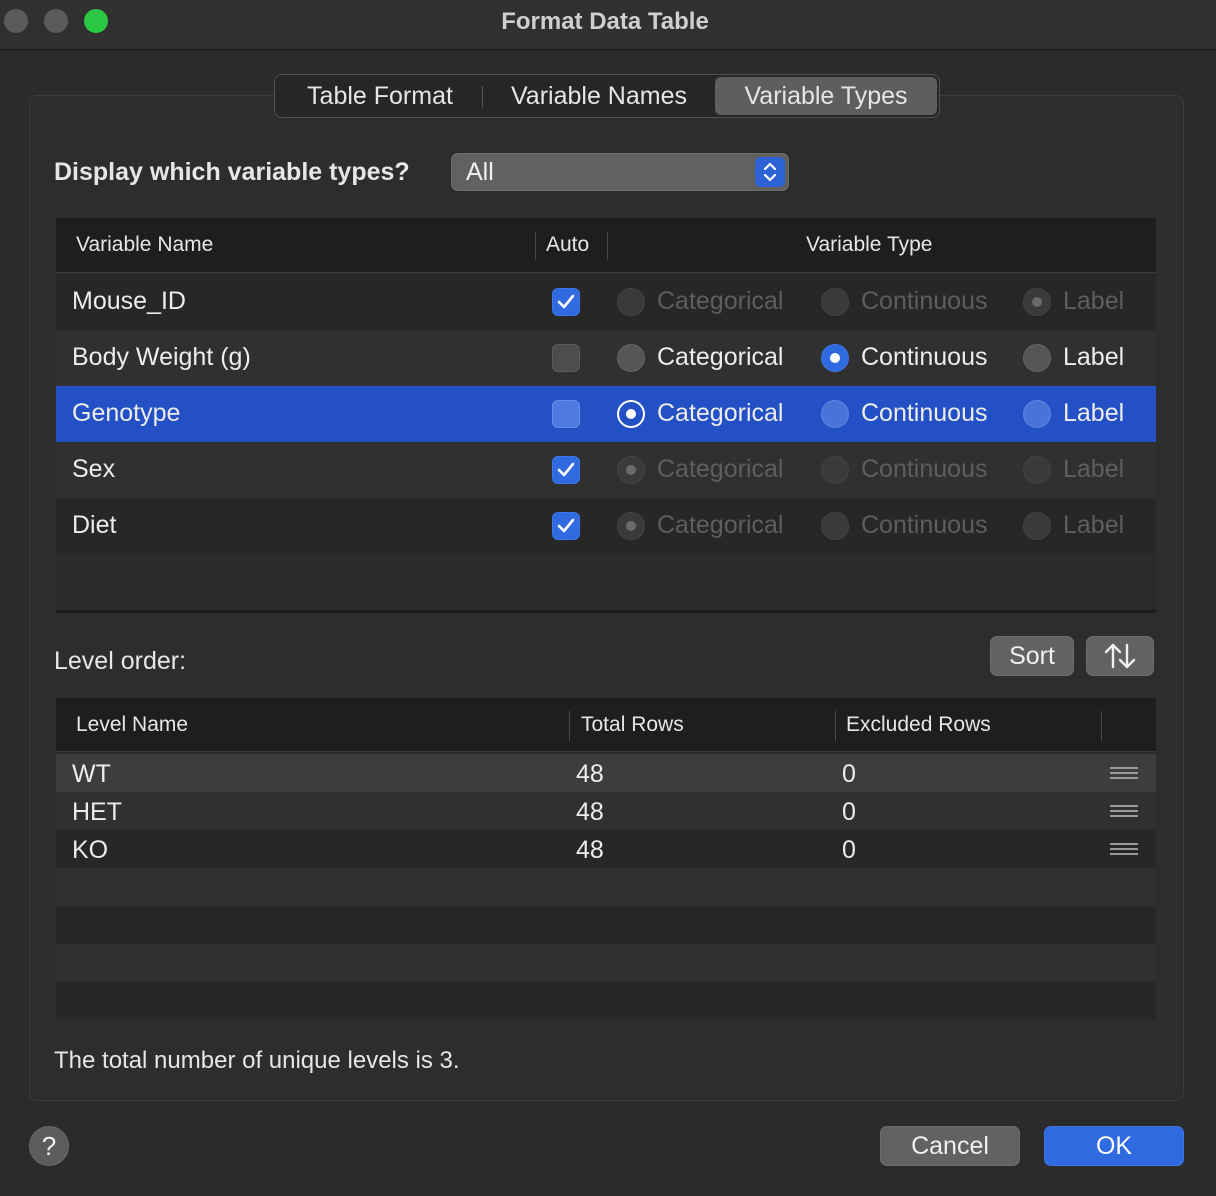  What do you see at coordinates (120, 661) in the screenshot?
I see `level-order-label: Level order:` at bounding box center [120, 661].